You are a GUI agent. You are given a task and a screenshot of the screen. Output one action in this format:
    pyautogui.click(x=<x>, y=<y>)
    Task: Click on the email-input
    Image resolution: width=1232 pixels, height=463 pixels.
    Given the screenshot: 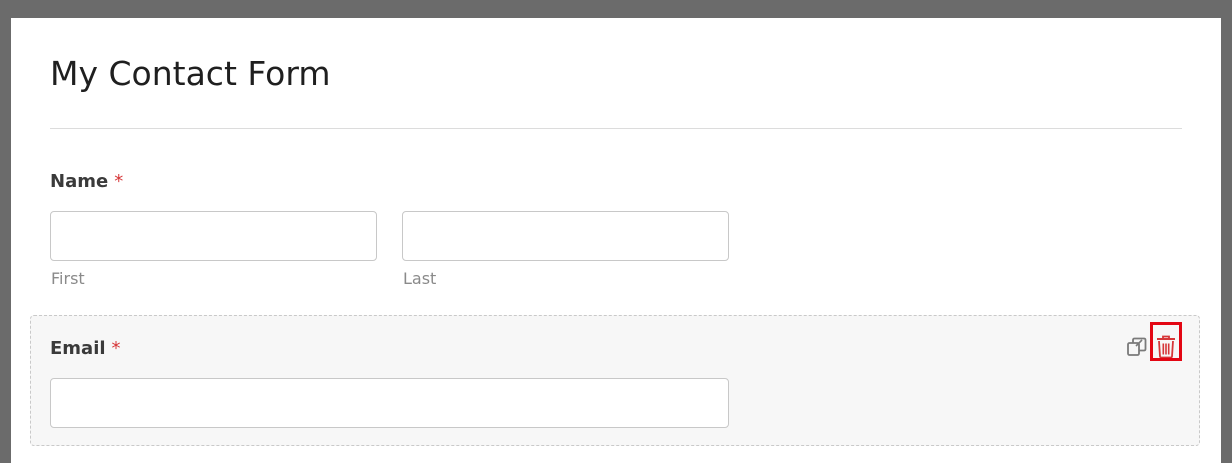 What is the action you would take?
    pyautogui.click(x=389, y=403)
    